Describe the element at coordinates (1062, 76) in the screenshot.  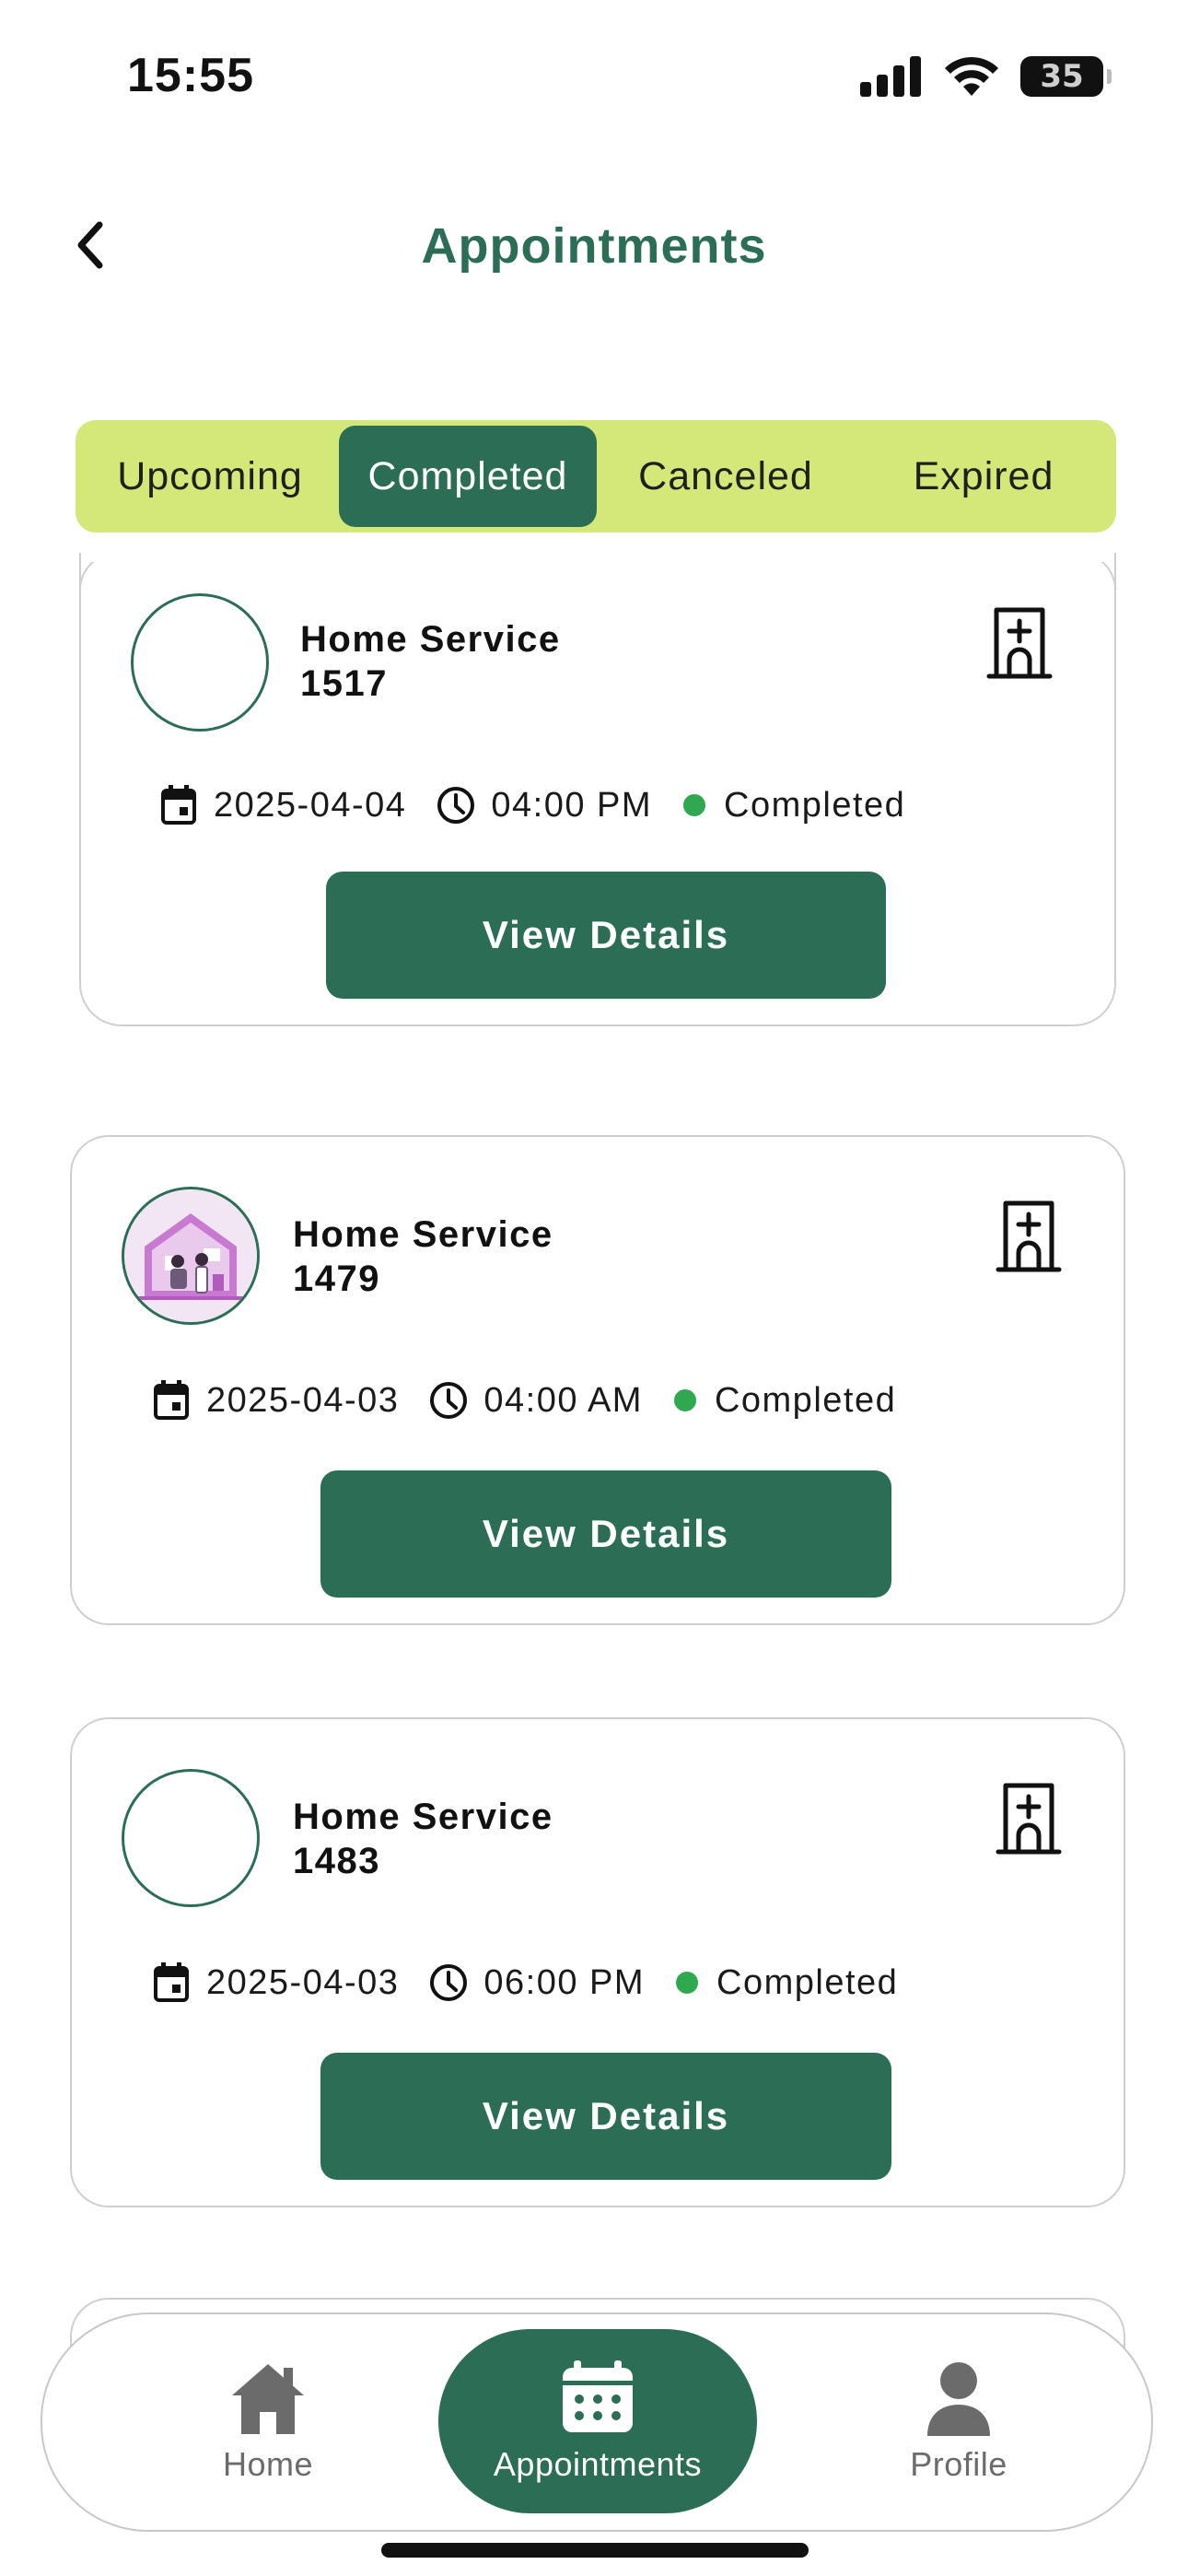
I see `battery-percentage: 35` at that location.